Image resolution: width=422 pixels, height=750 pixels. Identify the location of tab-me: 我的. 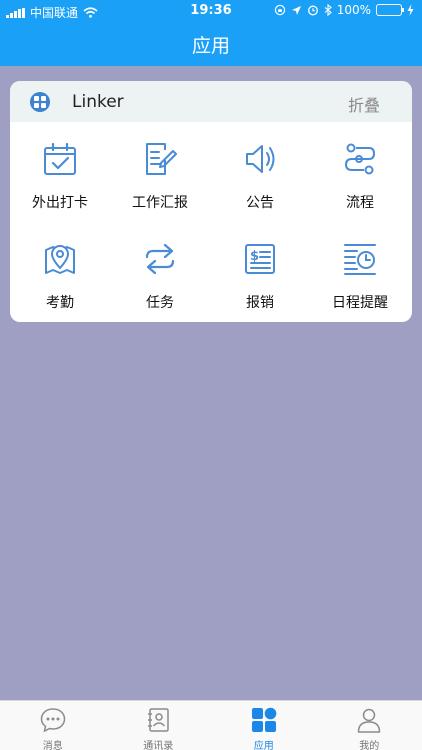
(369, 725).